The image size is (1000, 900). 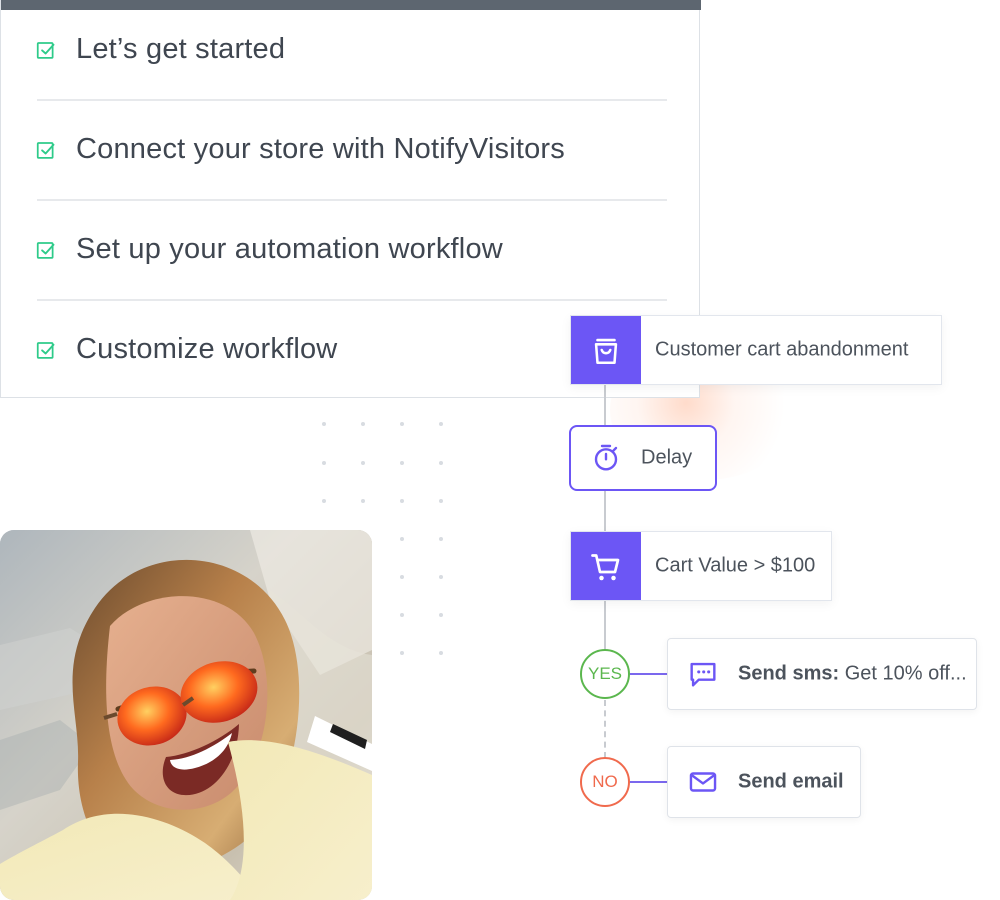 What do you see at coordinates (649, 674) in the screenshot?
I see `yes-branch-connector` at bounding box center [649, 674].